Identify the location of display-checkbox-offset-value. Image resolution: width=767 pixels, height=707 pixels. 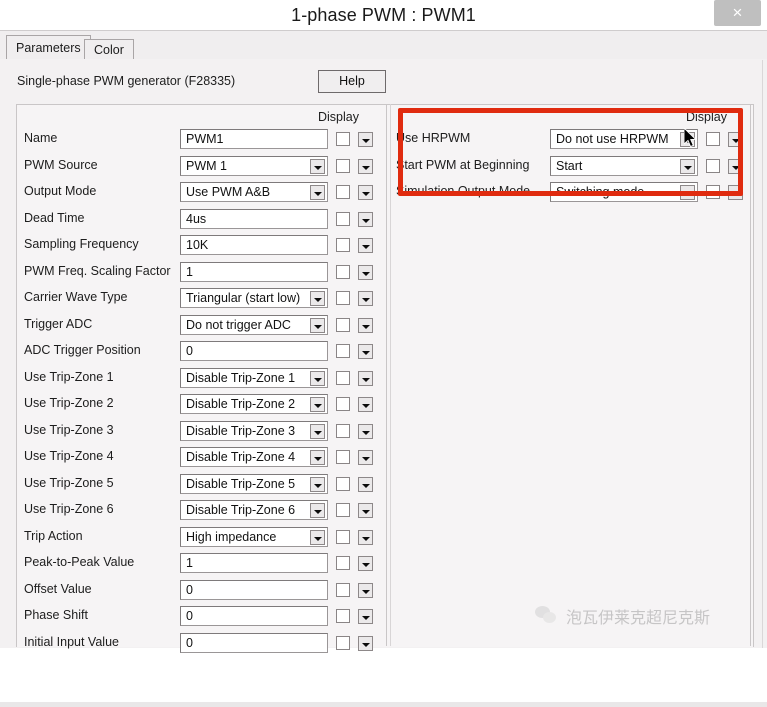
(343, 589).